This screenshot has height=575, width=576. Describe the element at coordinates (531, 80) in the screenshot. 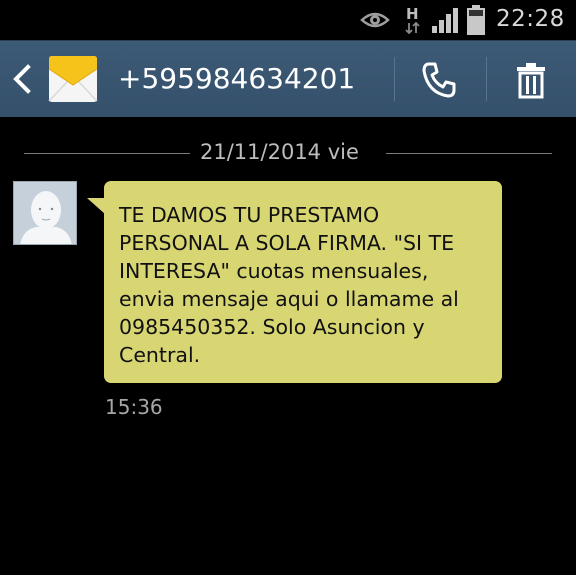

I see `delete-icon` at that location.